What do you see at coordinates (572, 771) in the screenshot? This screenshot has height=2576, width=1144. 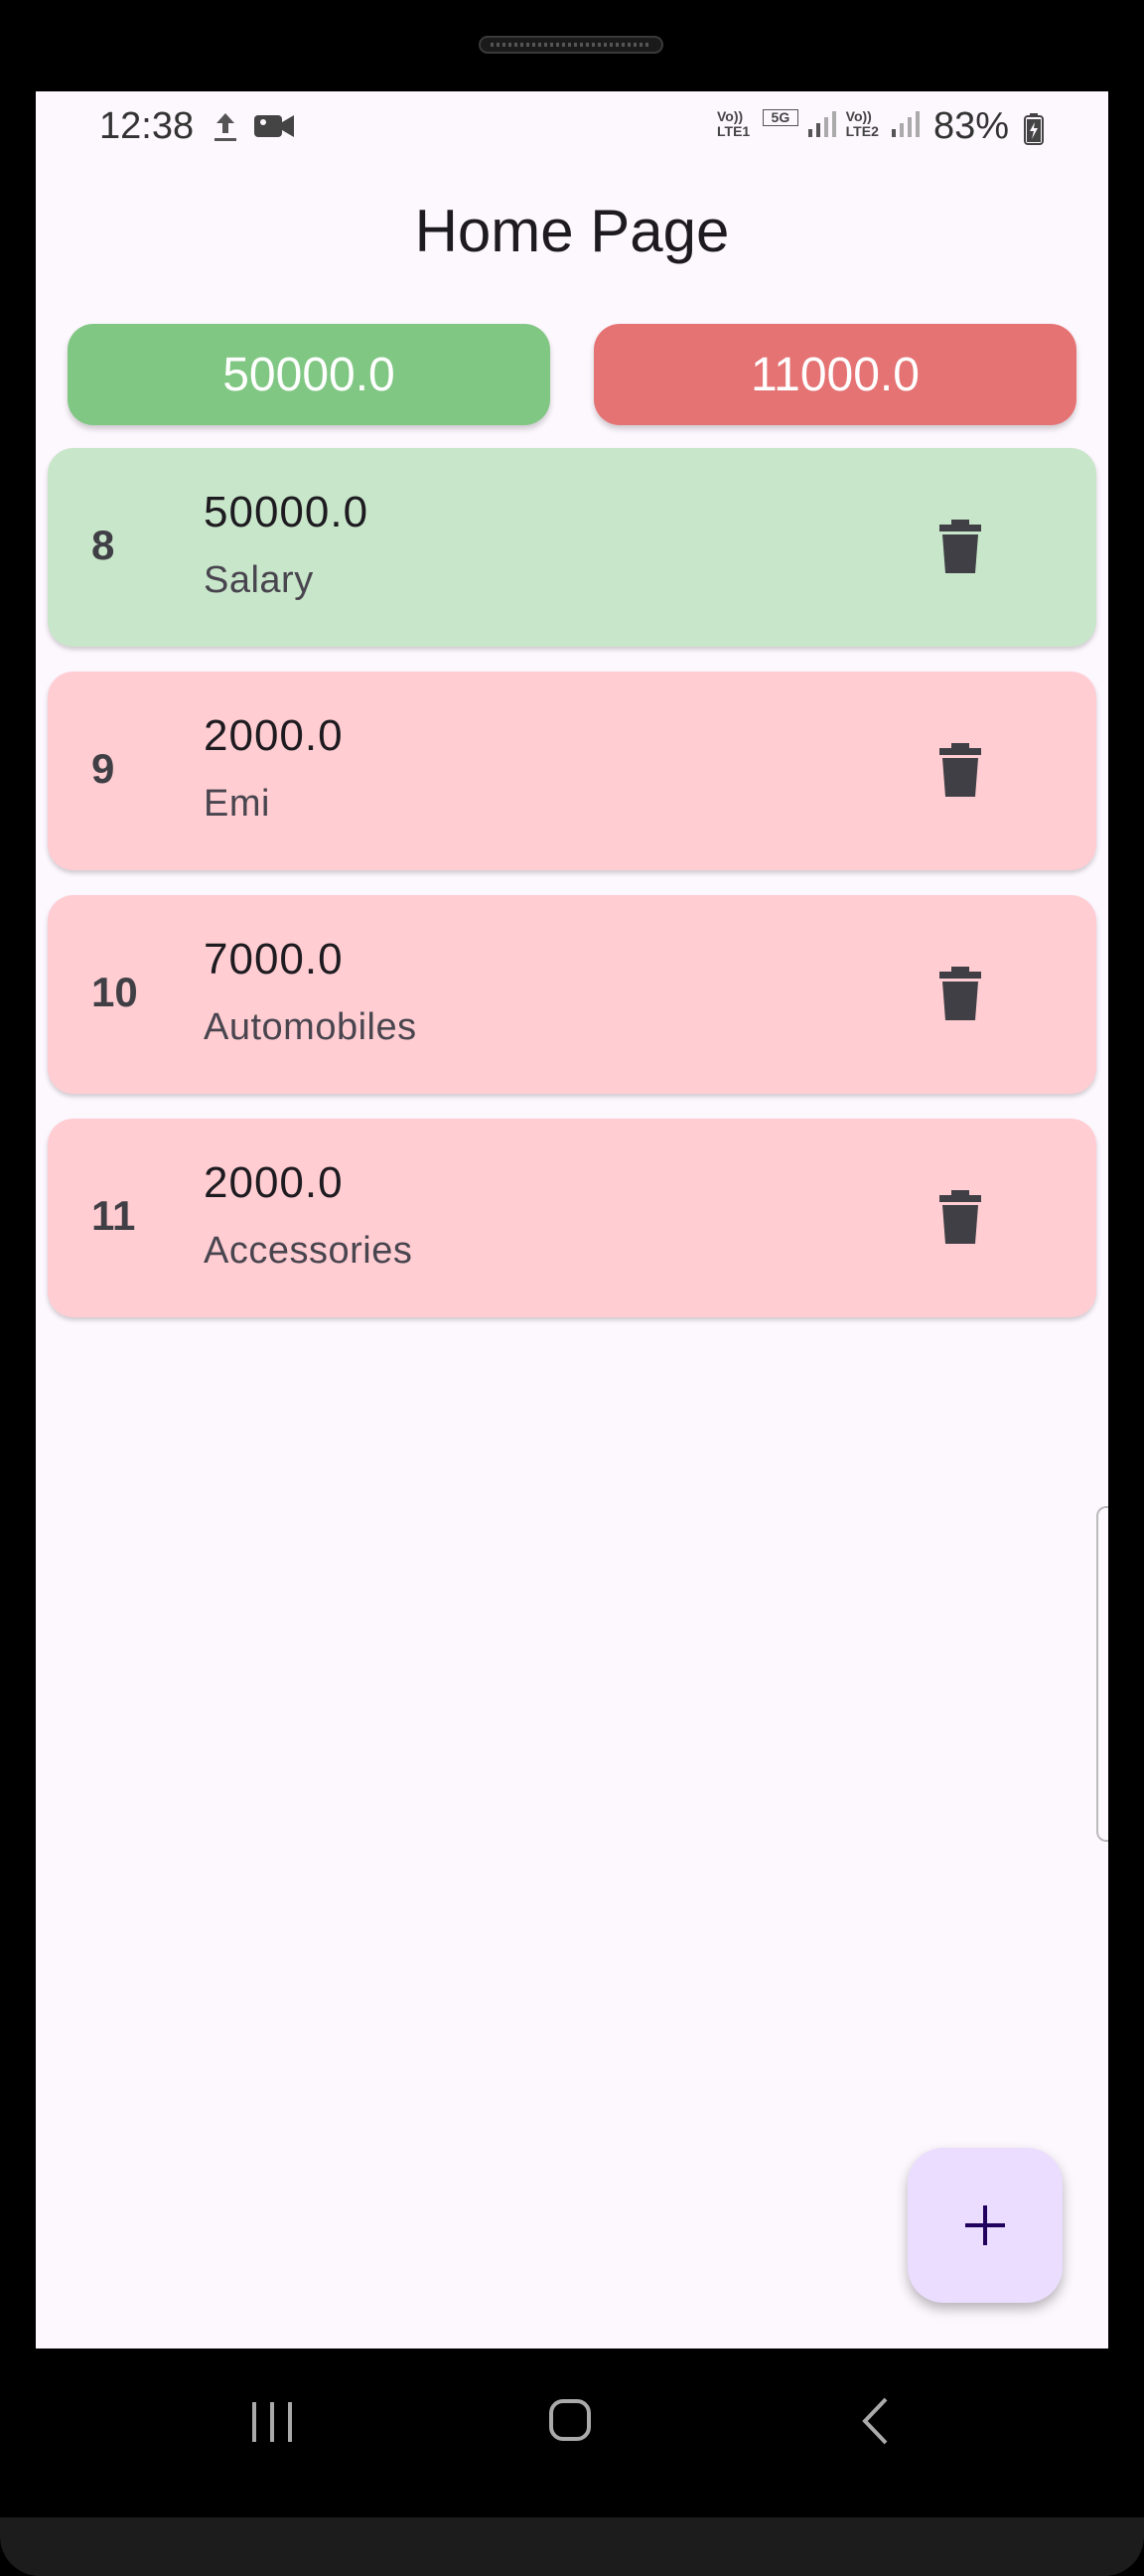 I see `transaction-card: 9 2000.0 Emi` at bounding box center [572, 771].